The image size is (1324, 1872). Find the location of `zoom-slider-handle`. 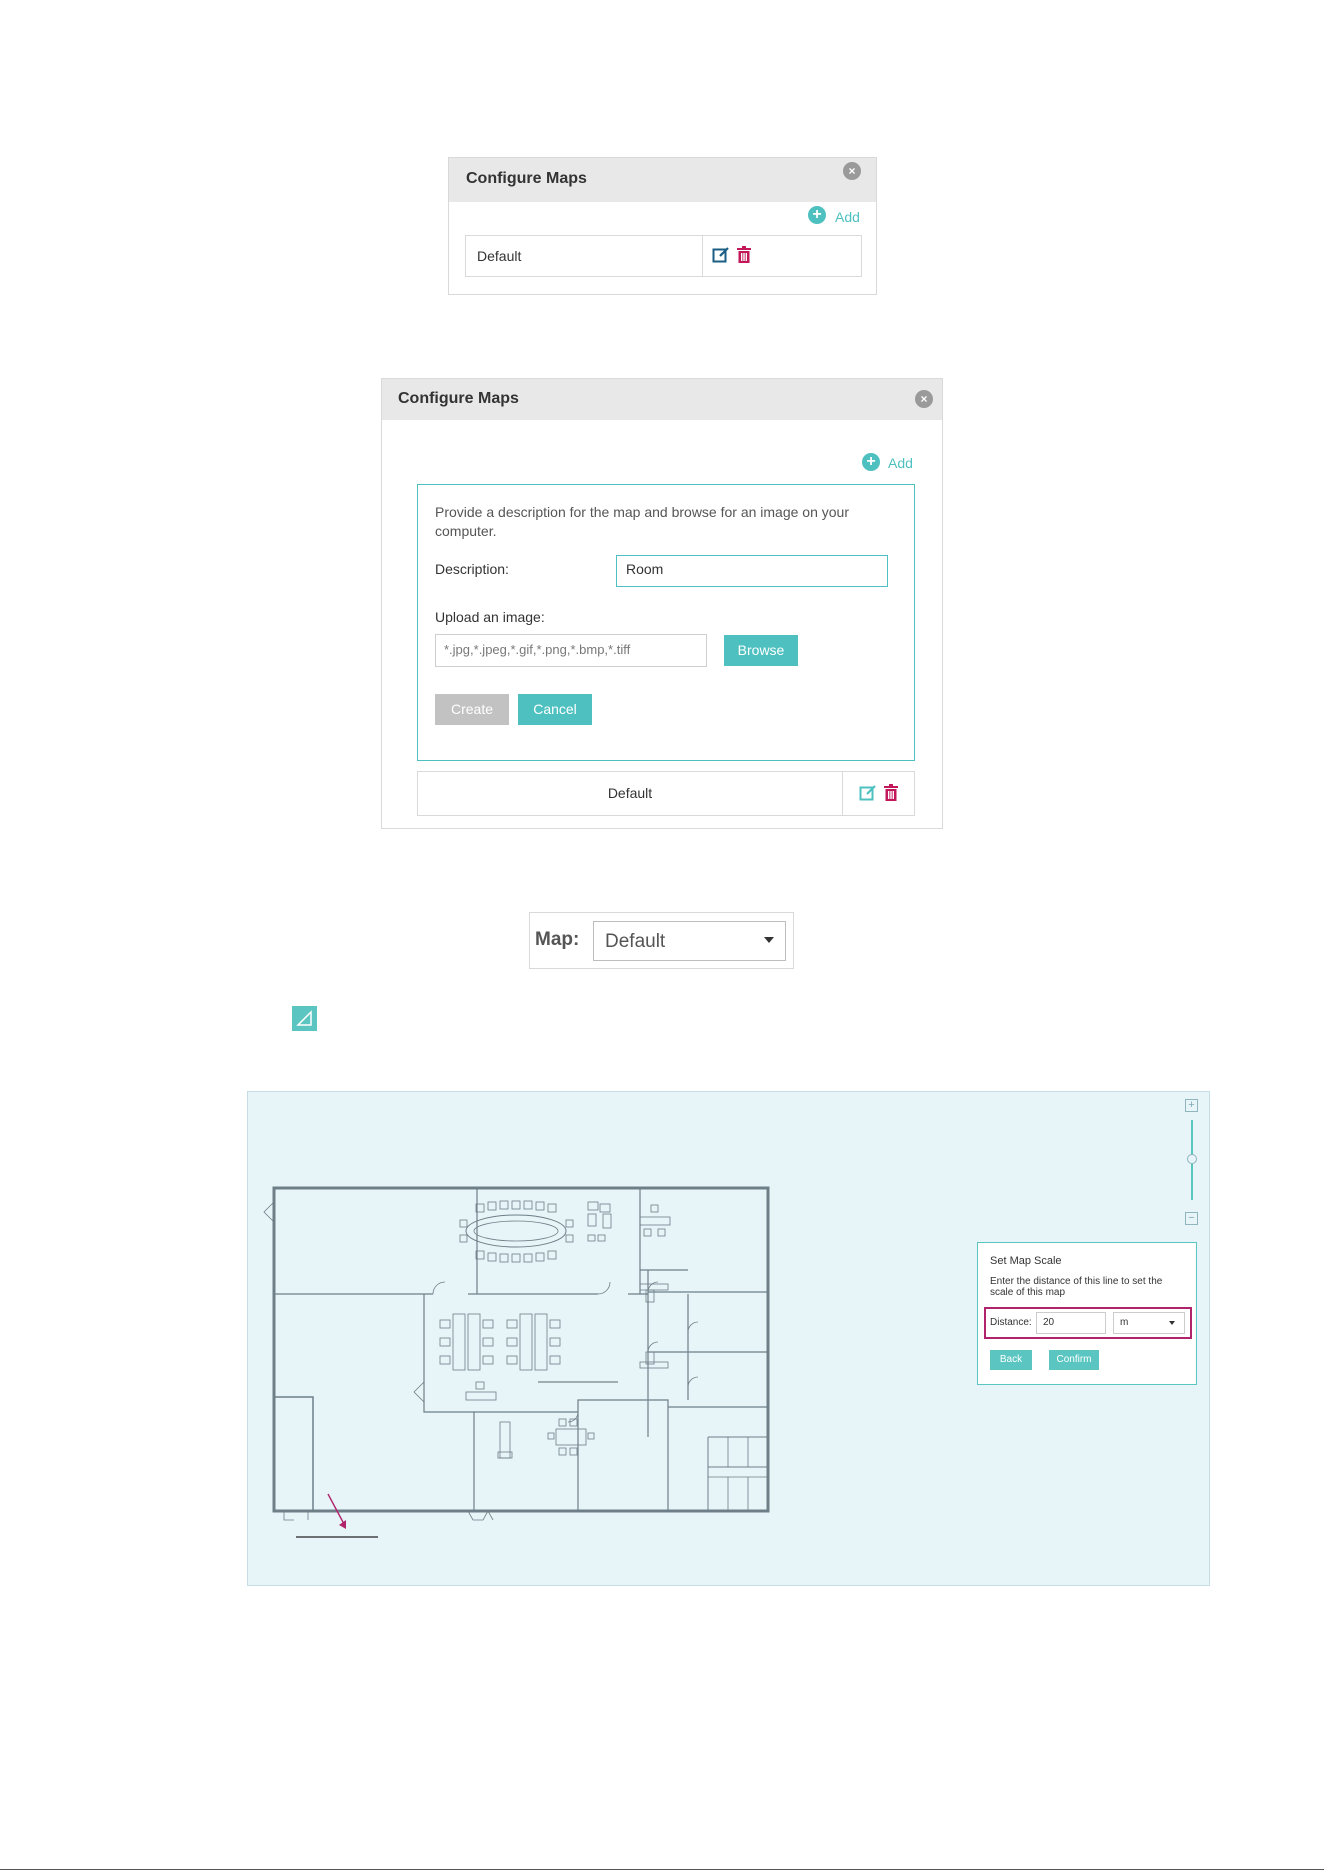

zoom-slider-handle is located at coordinates (1192, 1159).